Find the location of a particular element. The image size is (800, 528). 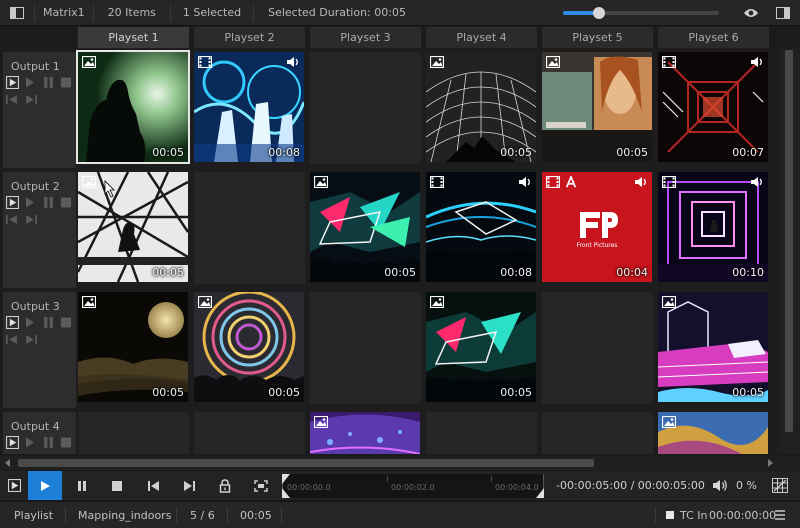

column-header-playset-6: Playset 6 is located at coordinates (713, 37).